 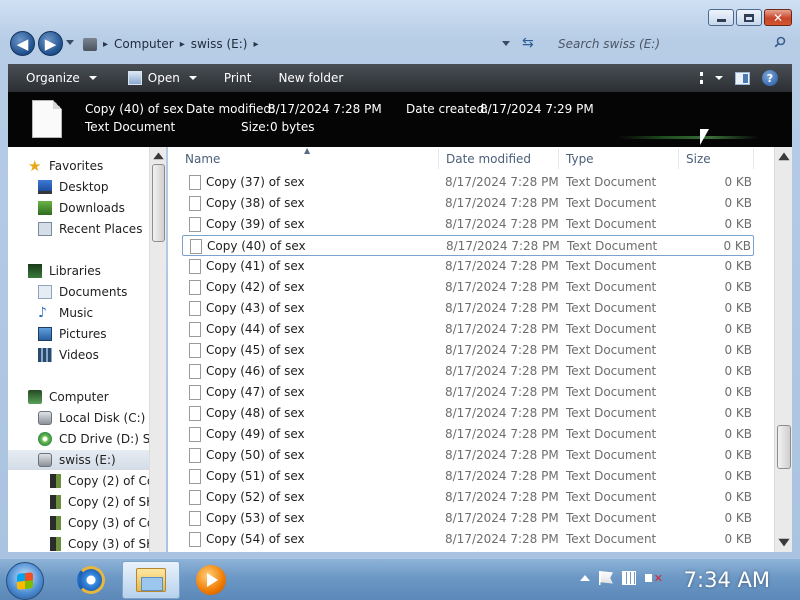 What do you see at coordinates (102, 334) in the screenshot?
I see `nav-pictures: Pictures` at bounding box center [102, 334].